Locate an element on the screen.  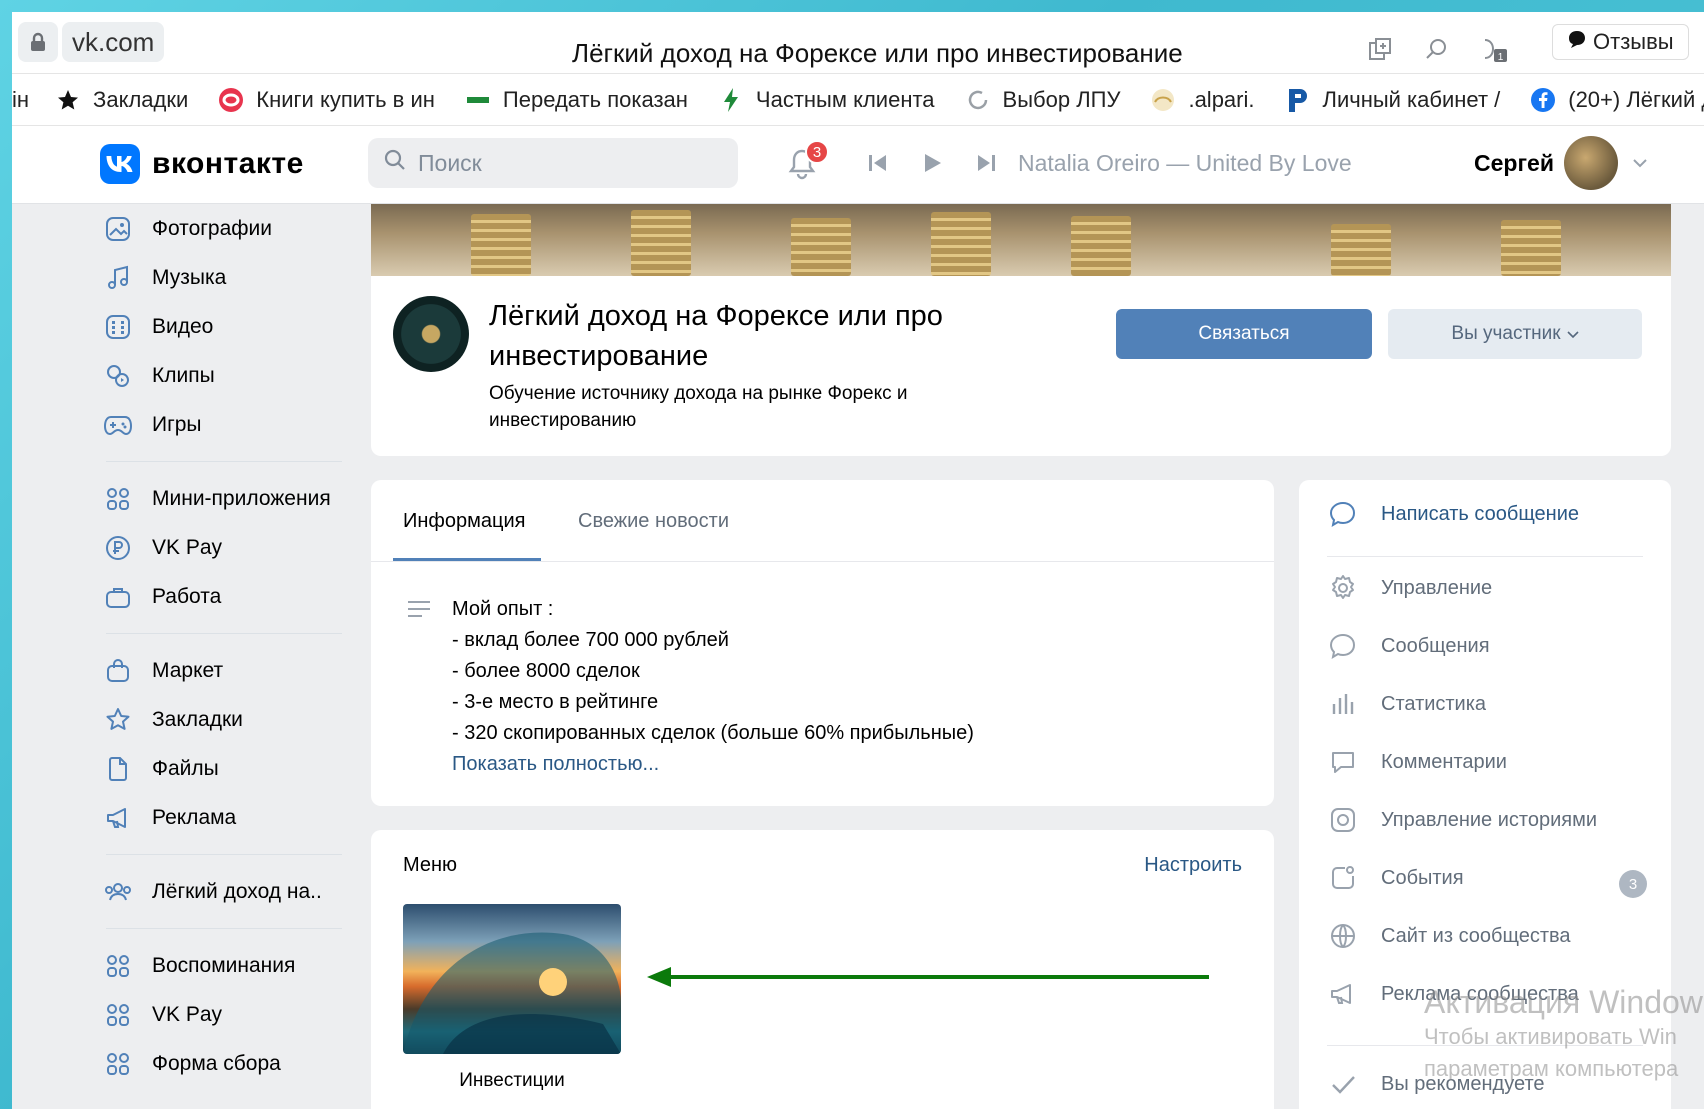
manage-button: Управление is located at coordinates (1409, 588).